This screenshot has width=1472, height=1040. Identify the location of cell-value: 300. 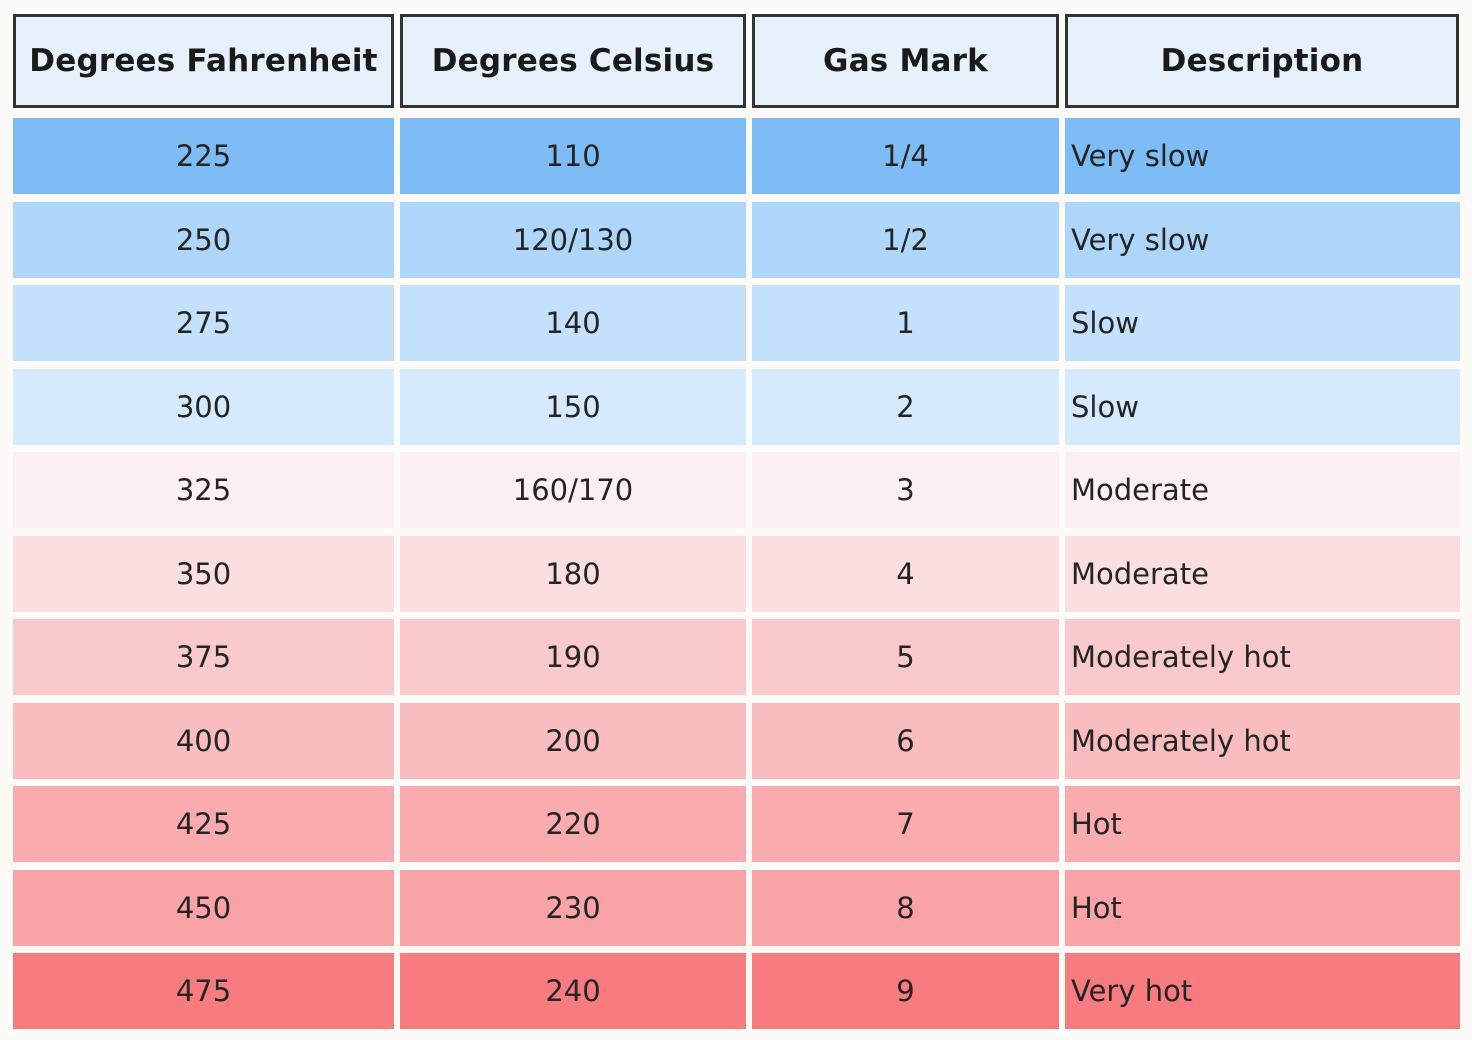
(203, 406).